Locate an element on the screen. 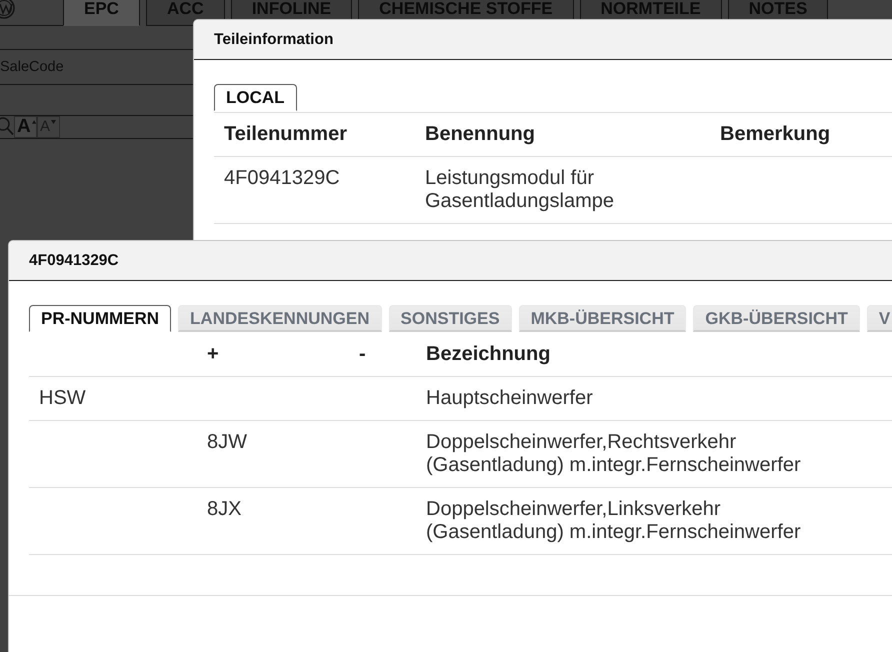 The image size is (892, 652). column-header: Benennung is located at coordinates (562, 134).